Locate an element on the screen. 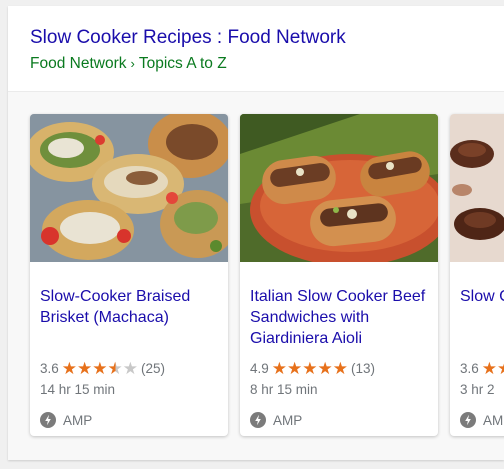 The width and height of the screenshot is (504, 469). rating-value: 4.9 is located at coordinates (259, 368).